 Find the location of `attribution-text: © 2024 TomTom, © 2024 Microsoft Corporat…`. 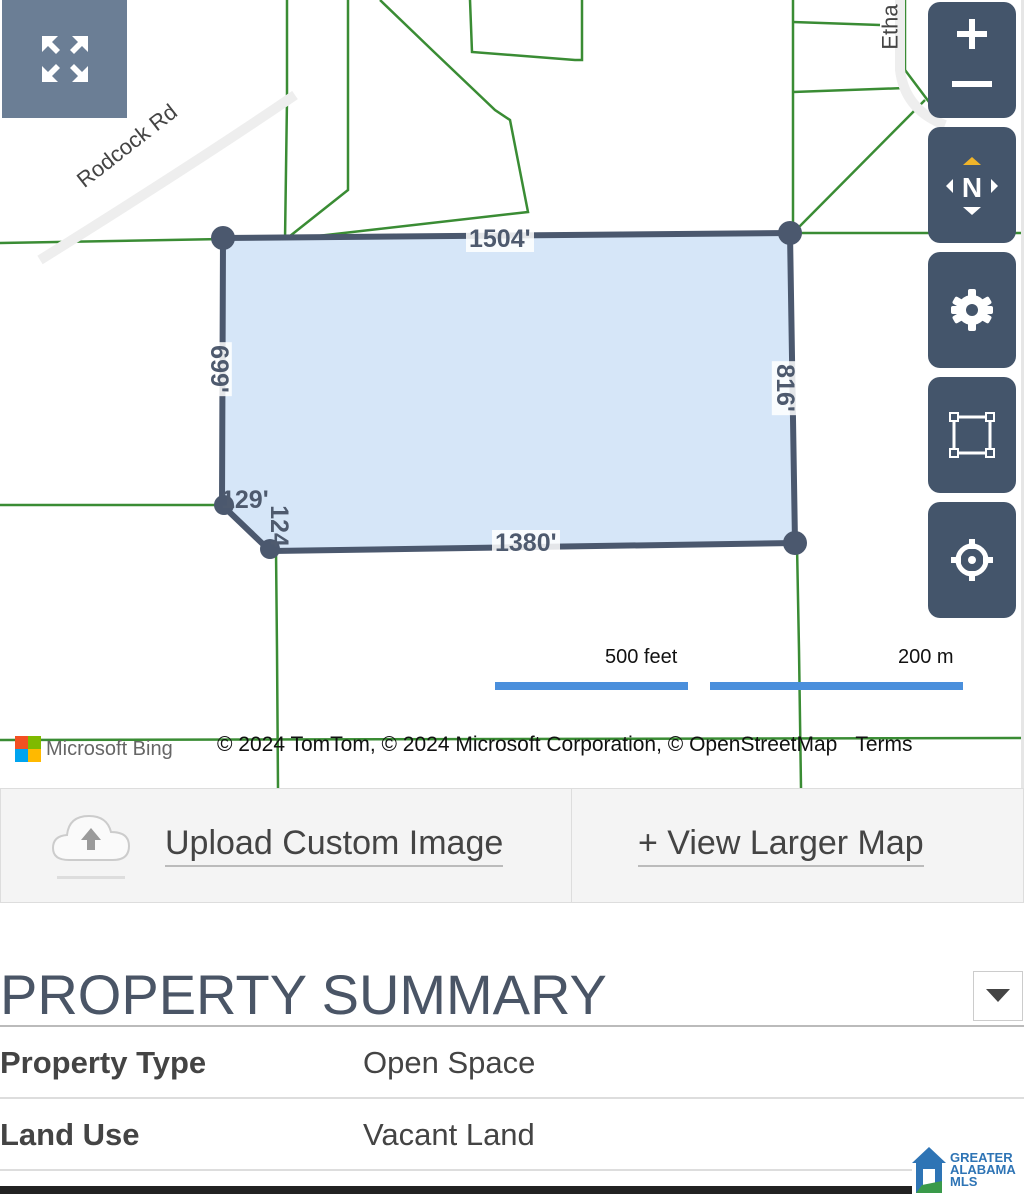

attribution-text: © 2024 TomTom, © 2024 Microsoft Corporat… is located at coordinates (527, 744).